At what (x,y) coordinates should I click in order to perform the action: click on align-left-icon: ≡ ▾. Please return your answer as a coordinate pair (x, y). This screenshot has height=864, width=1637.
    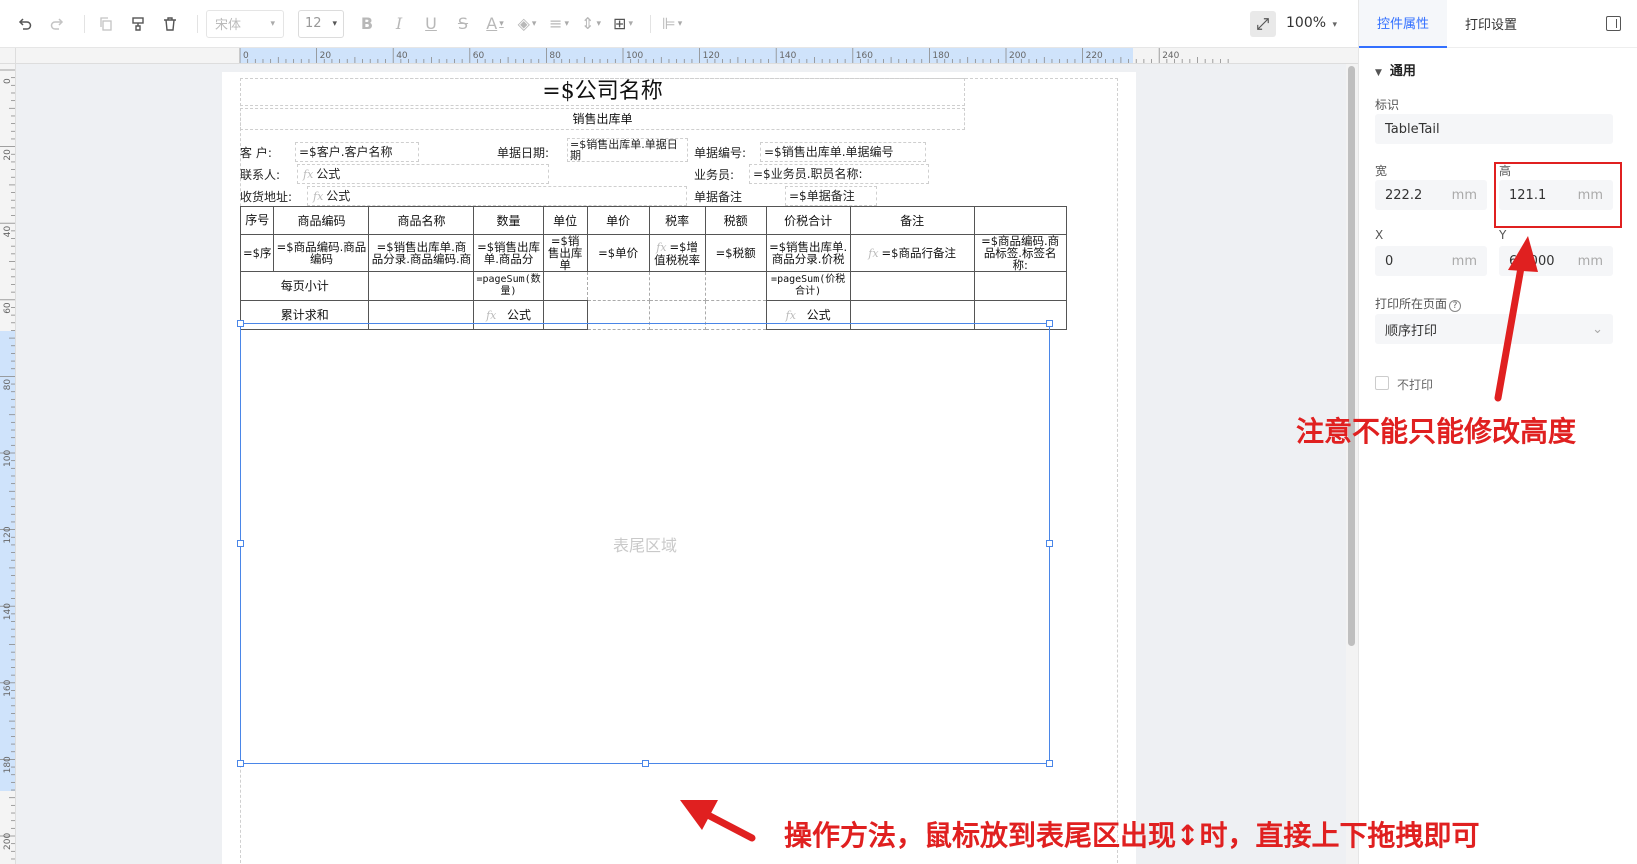
    Looking at the image, I should click on (559, 24).